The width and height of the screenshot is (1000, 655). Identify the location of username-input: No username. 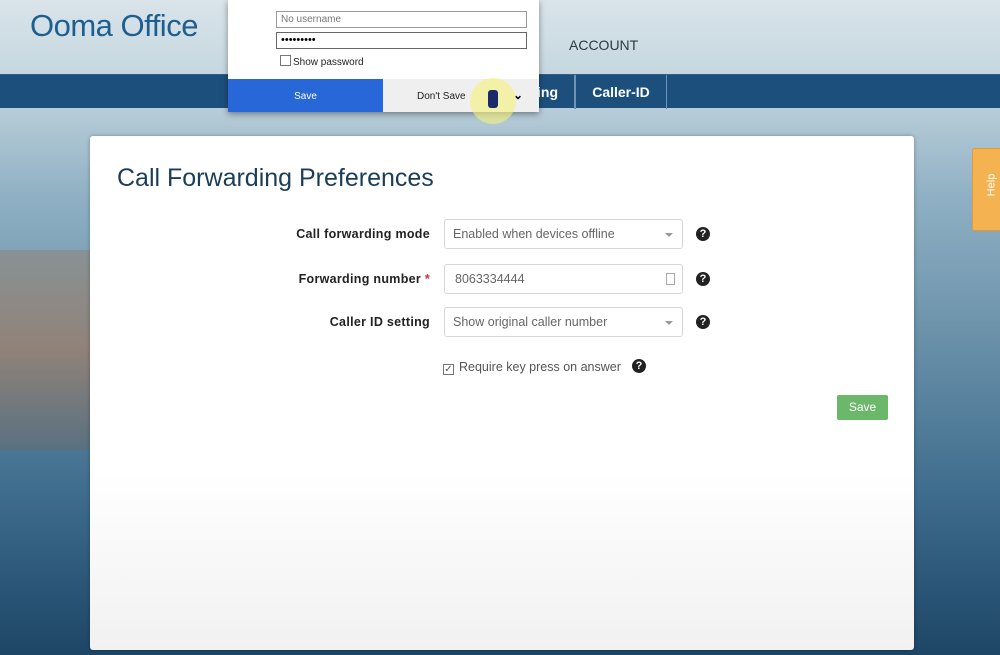
(401, 19).